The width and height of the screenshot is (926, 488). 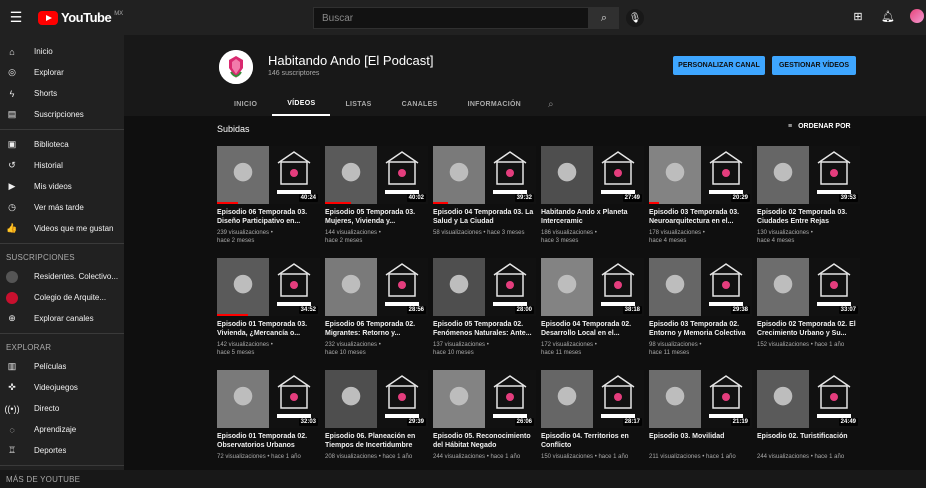 What do you see at coordinates (484, 175) in the screenshot?
I see `video-thumbnail: 39:32` at bounding box center [484, 175].